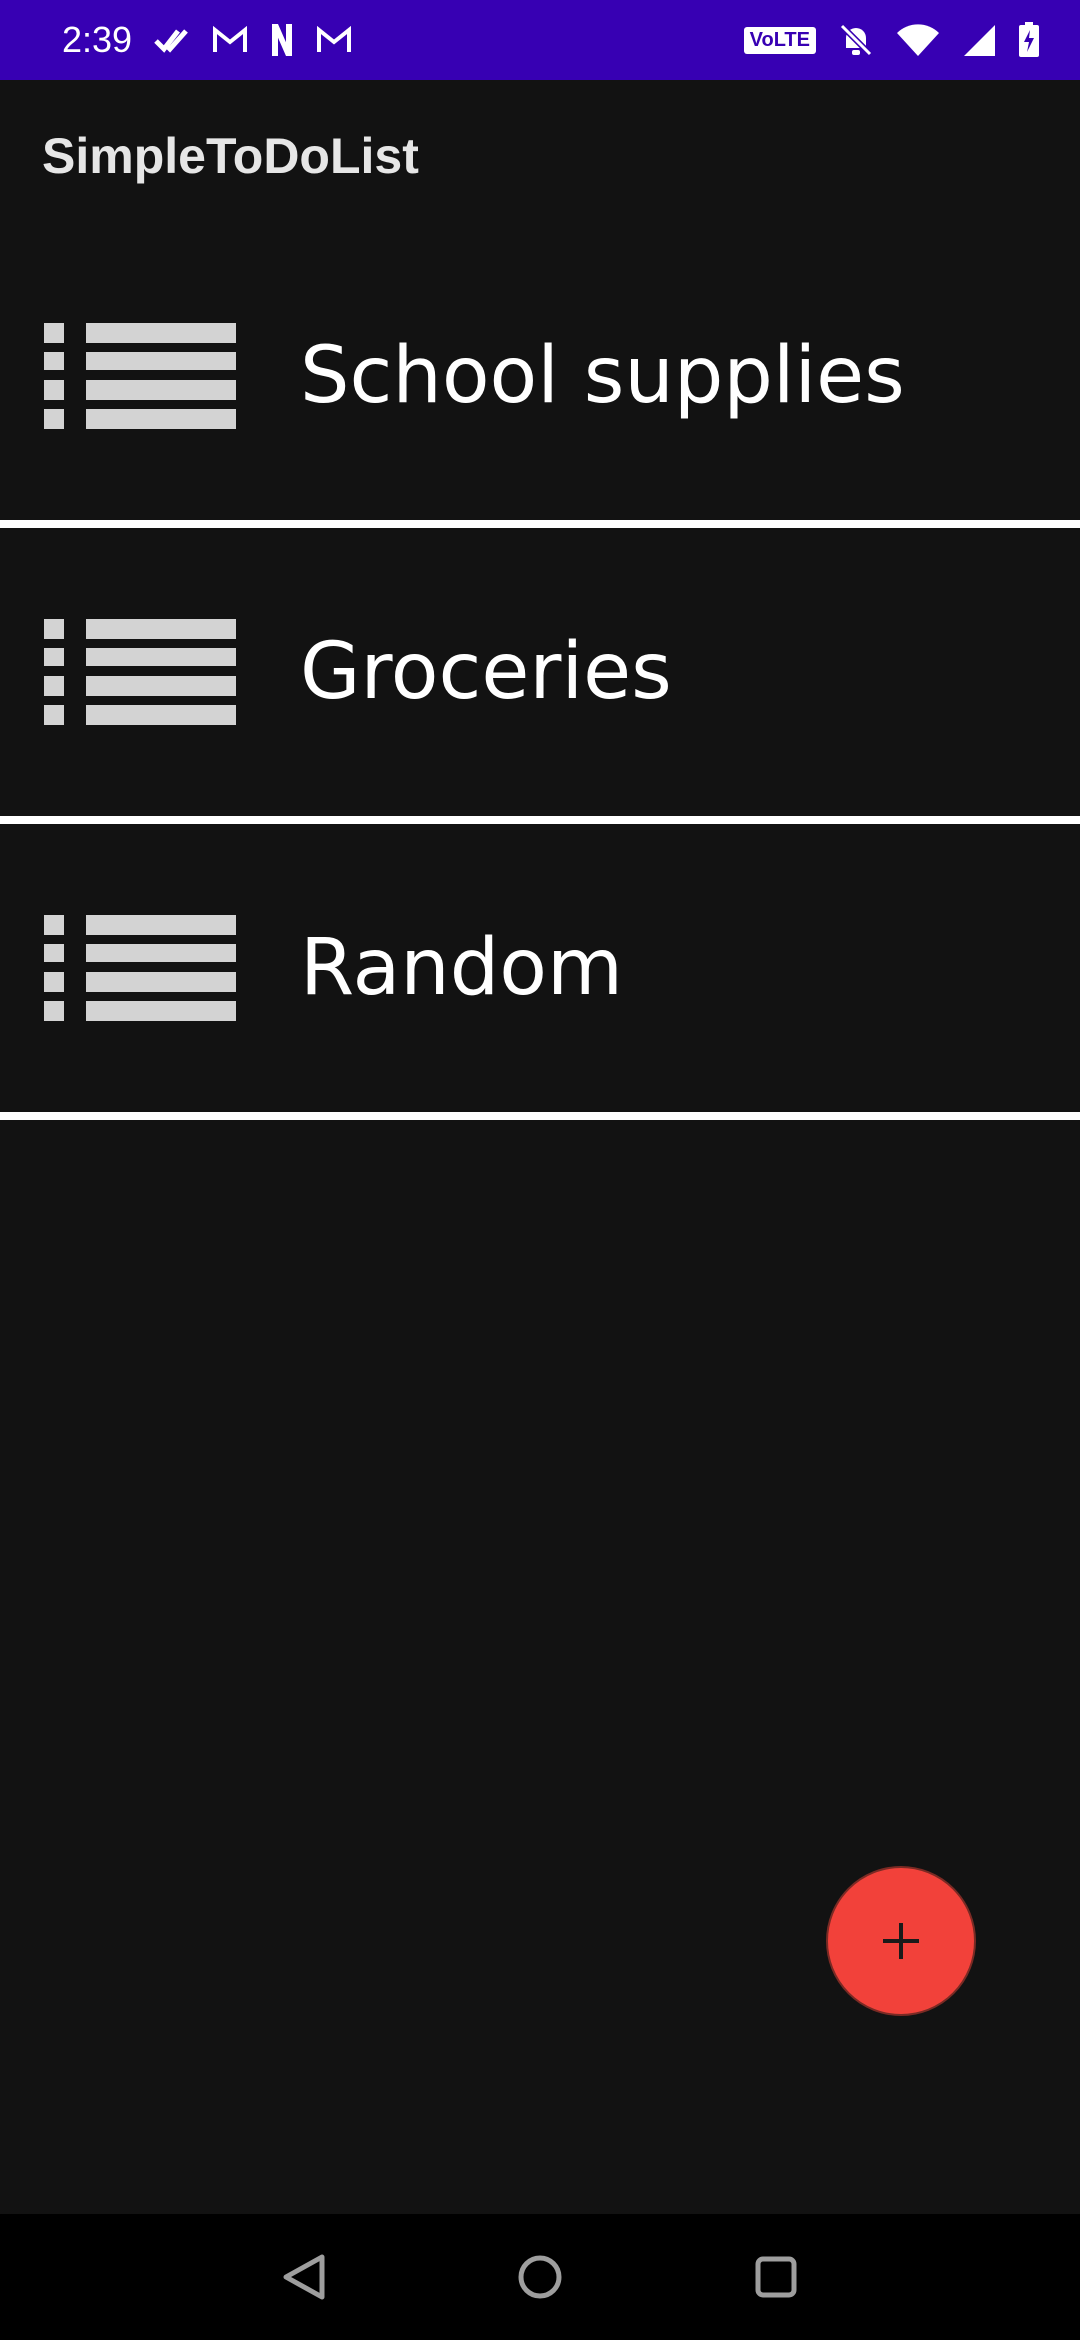 Image resolution: width=1080 pixels, height=2340 pixels. What do you see at coordinates (891, 40) in the screenshot?
I see `status-bar-right: VoLTE` at bounding box center [891, 40].